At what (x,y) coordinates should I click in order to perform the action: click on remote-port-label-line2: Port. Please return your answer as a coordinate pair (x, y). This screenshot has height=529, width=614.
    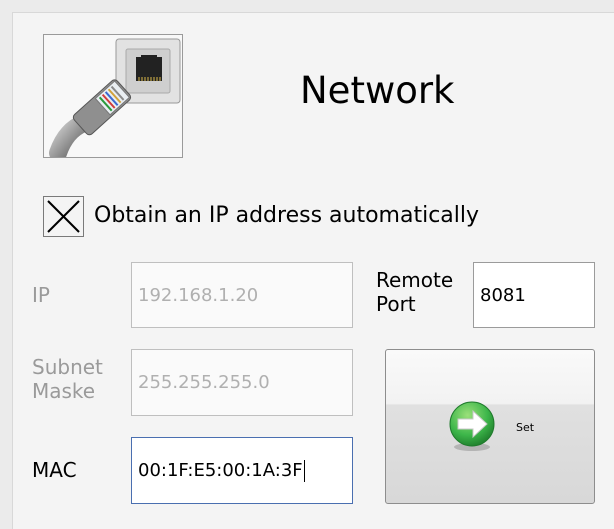
    Looking at the image, I should click on (396, 304).